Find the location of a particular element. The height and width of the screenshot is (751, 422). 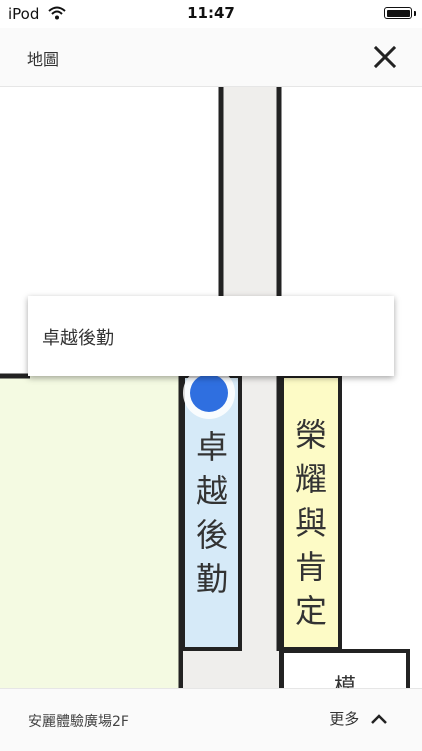

page-title: 地圖 is located at coordinates (43, 59).